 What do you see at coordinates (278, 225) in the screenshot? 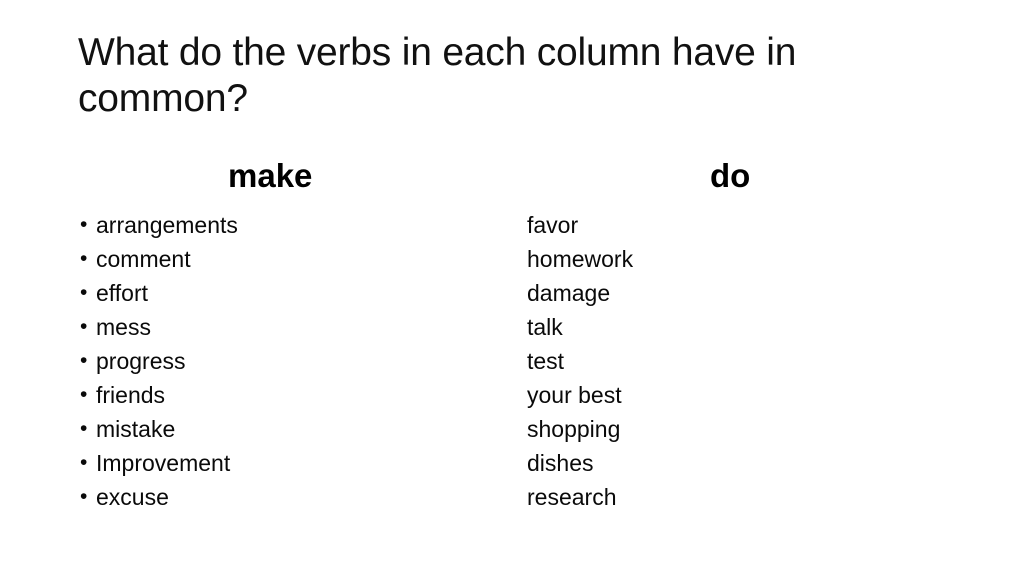
I see `list-item: • arrangements` at bounding box center [278, 225].